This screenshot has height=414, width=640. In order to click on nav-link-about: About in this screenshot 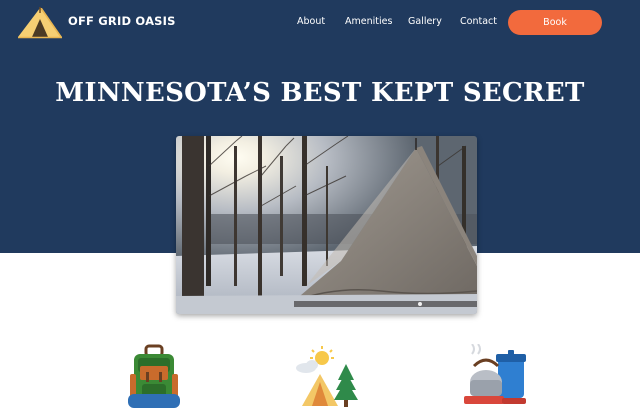, I will do `click(311, 21)`.